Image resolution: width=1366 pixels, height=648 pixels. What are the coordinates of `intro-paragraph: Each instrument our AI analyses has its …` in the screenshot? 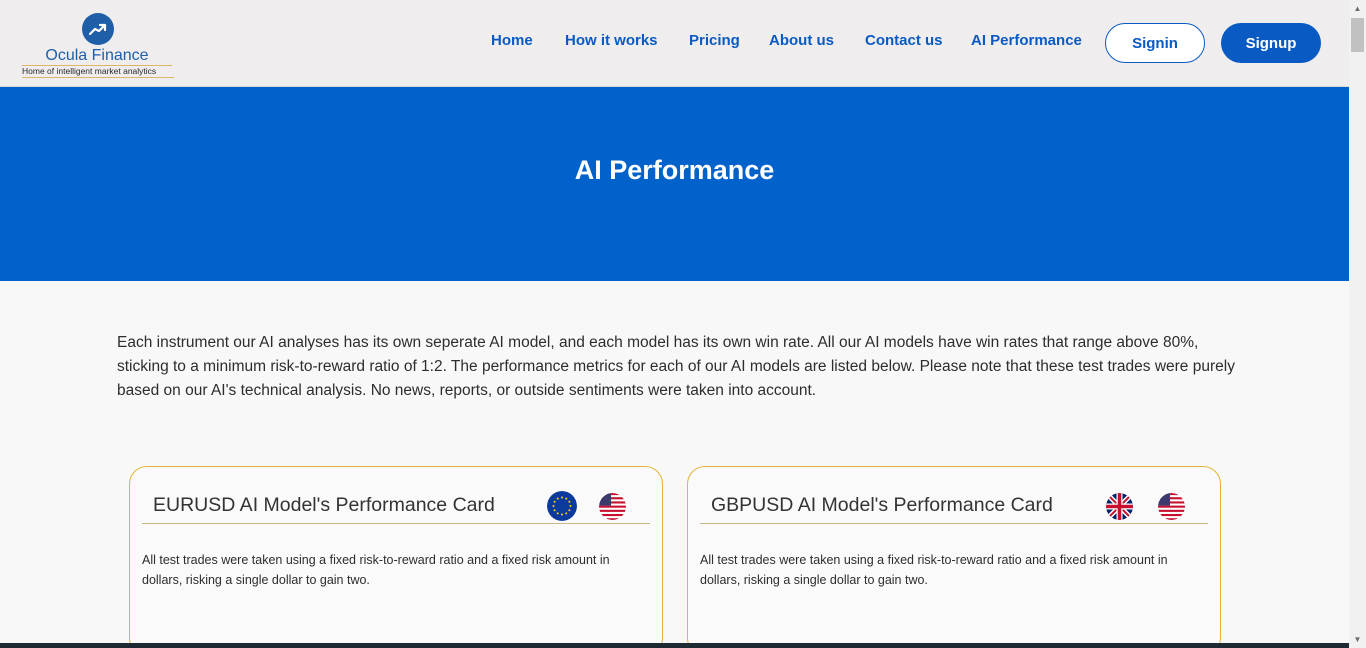 It's located at (676, 366).